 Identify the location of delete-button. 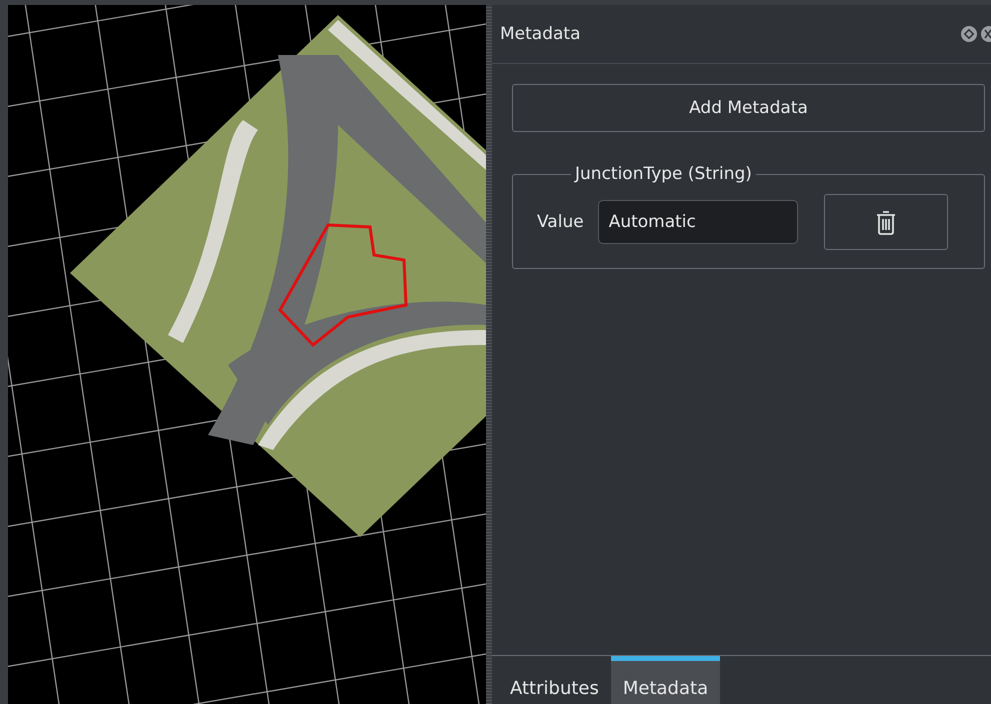
(886, 222).